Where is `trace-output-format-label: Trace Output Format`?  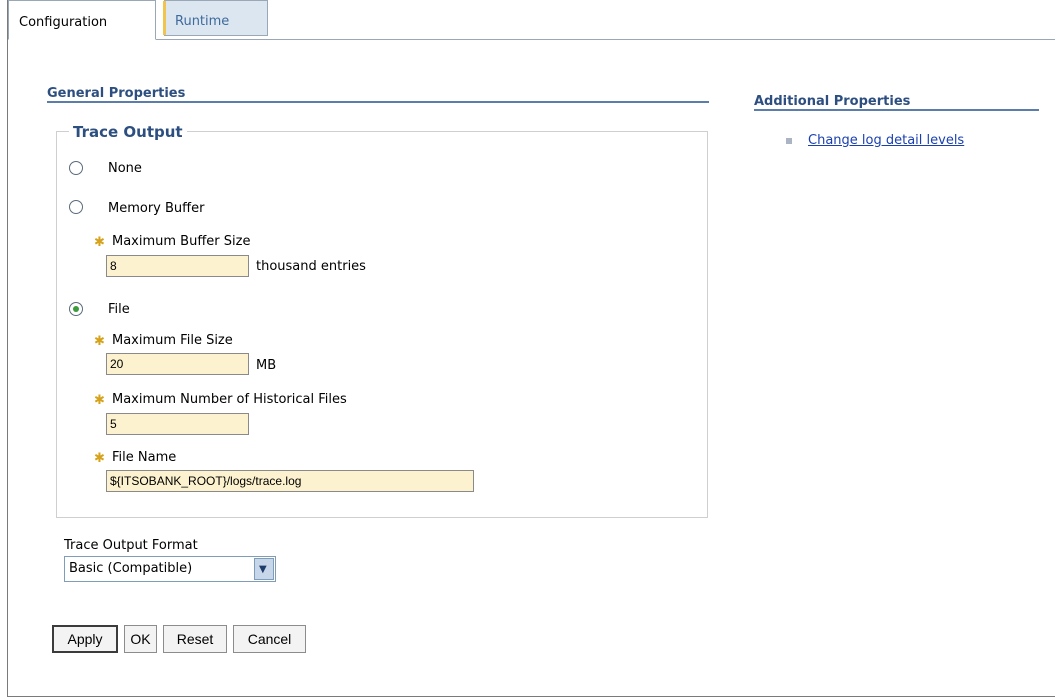
trace-output-format-label: Trace Output Format is located at coordinates (131, 545).